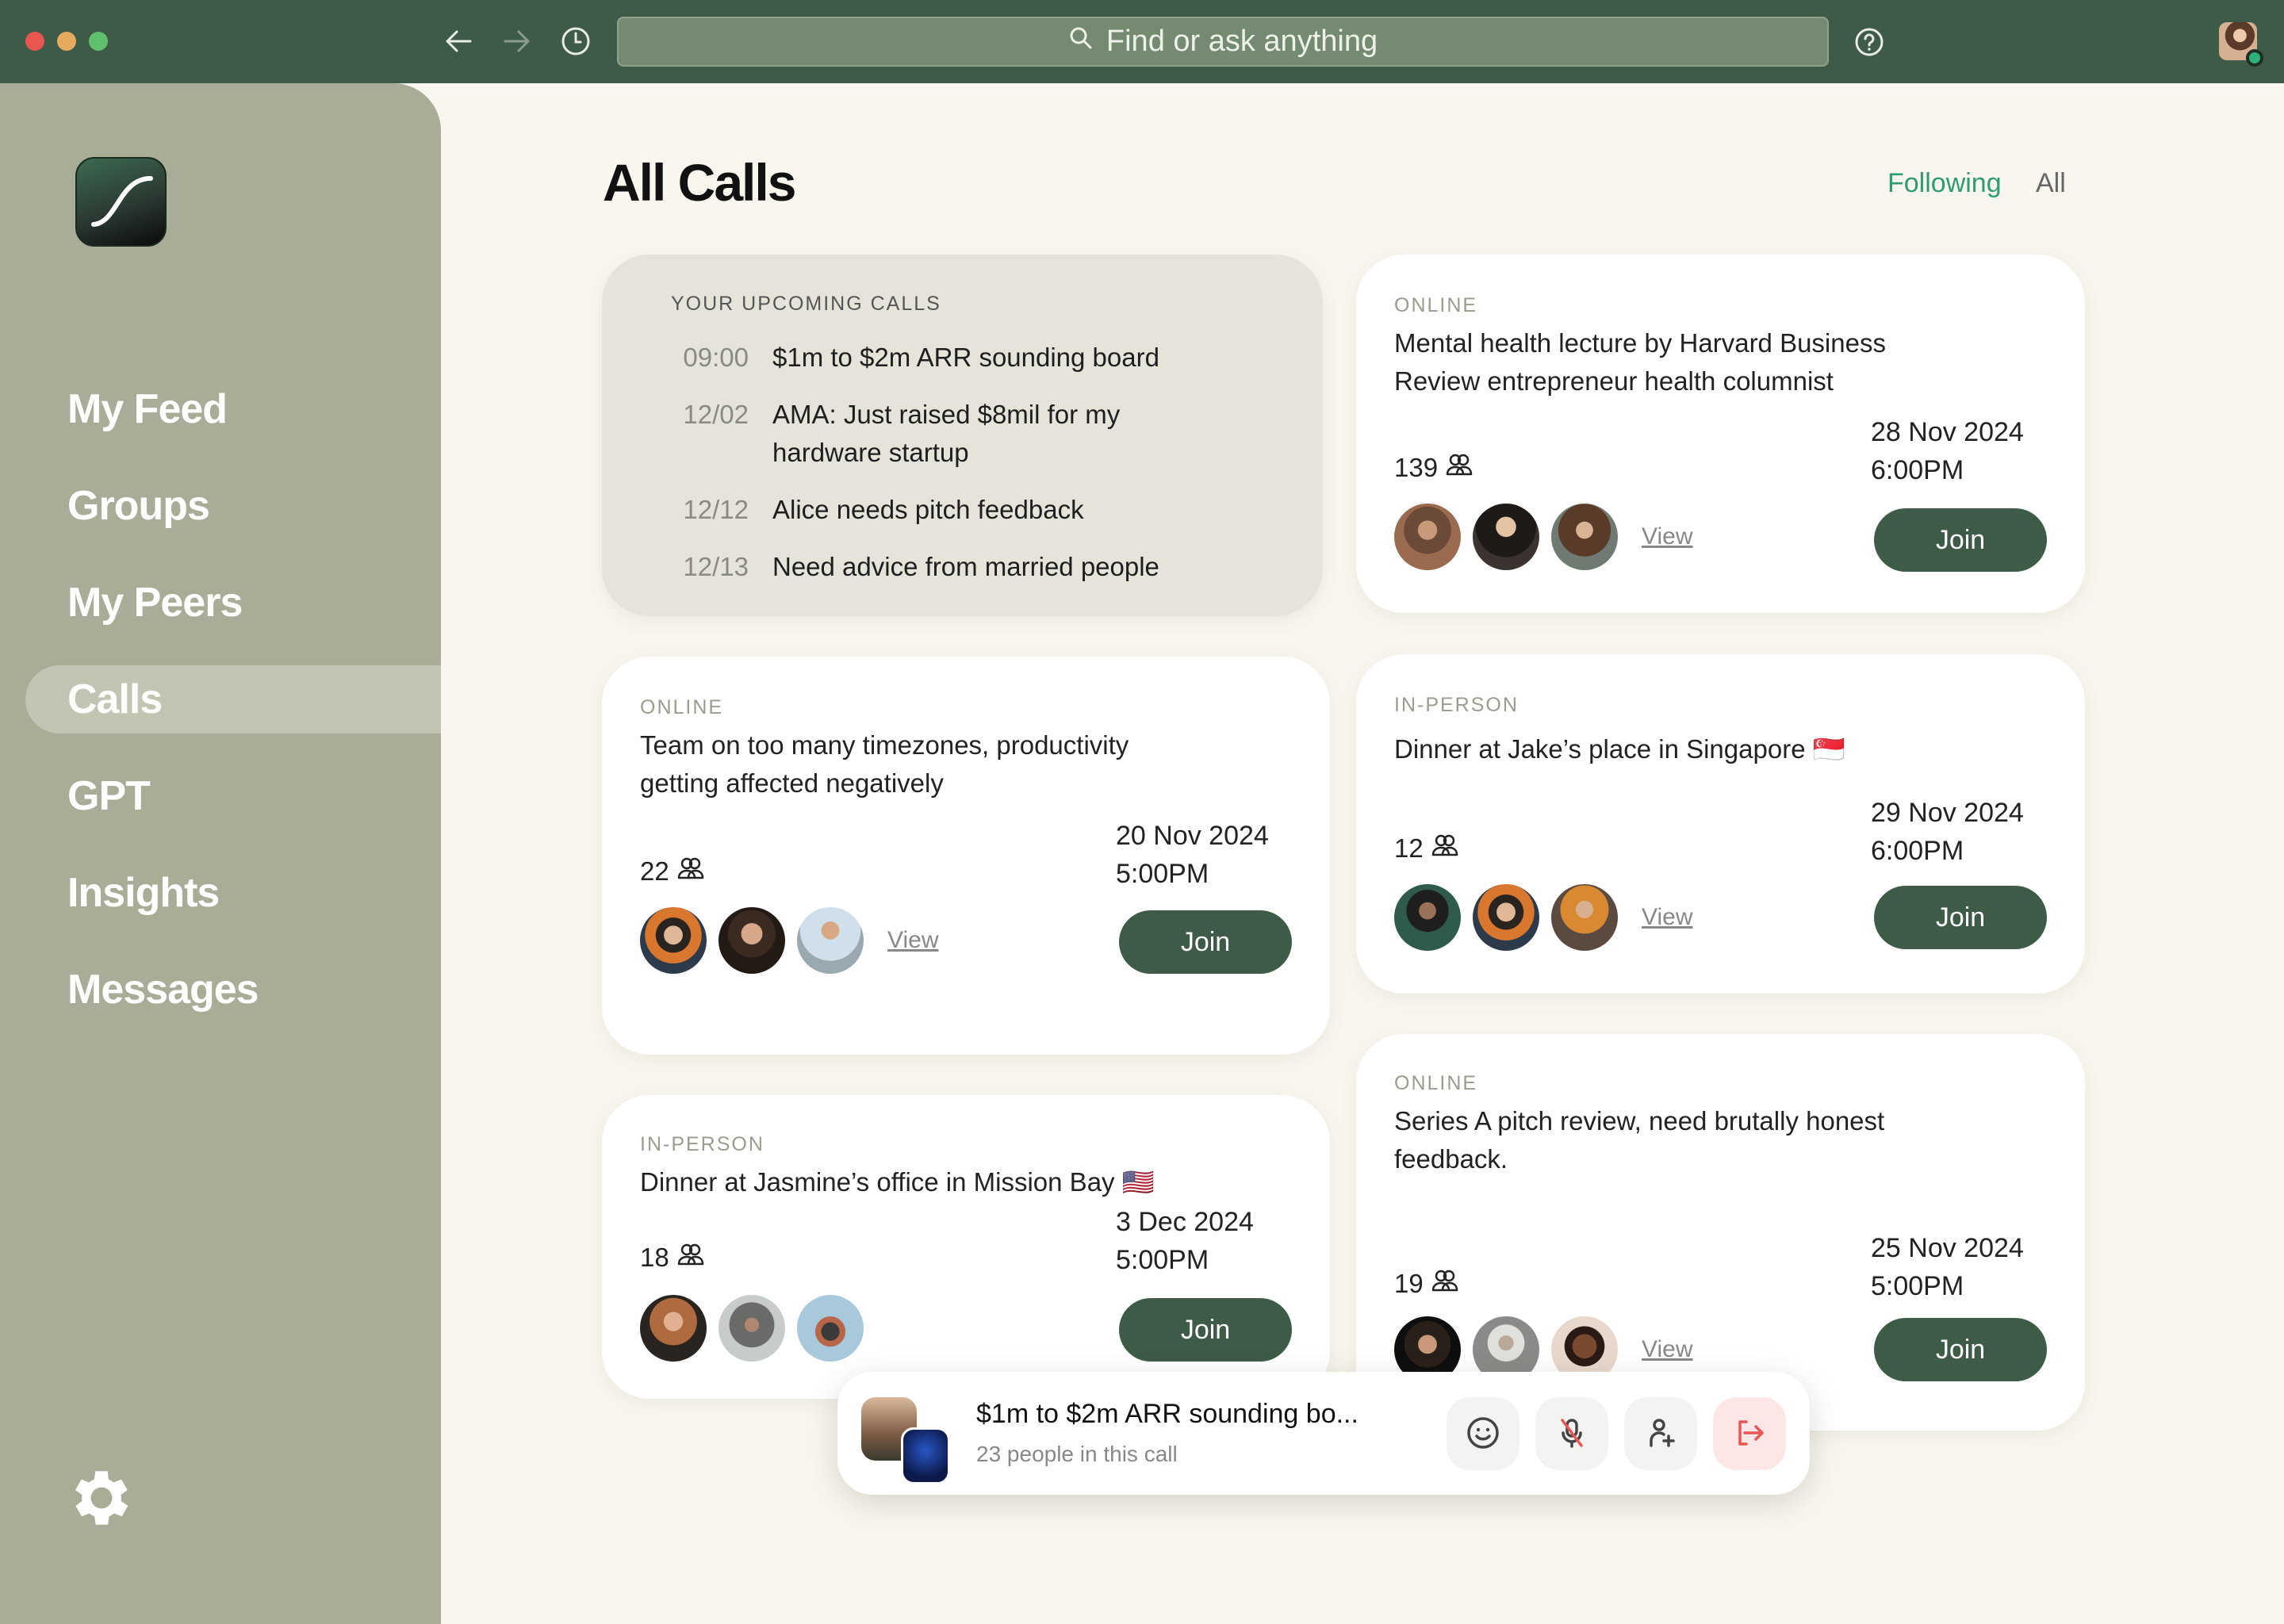  I want to click on sidebar-item-label: GPT, so click(109, 796).